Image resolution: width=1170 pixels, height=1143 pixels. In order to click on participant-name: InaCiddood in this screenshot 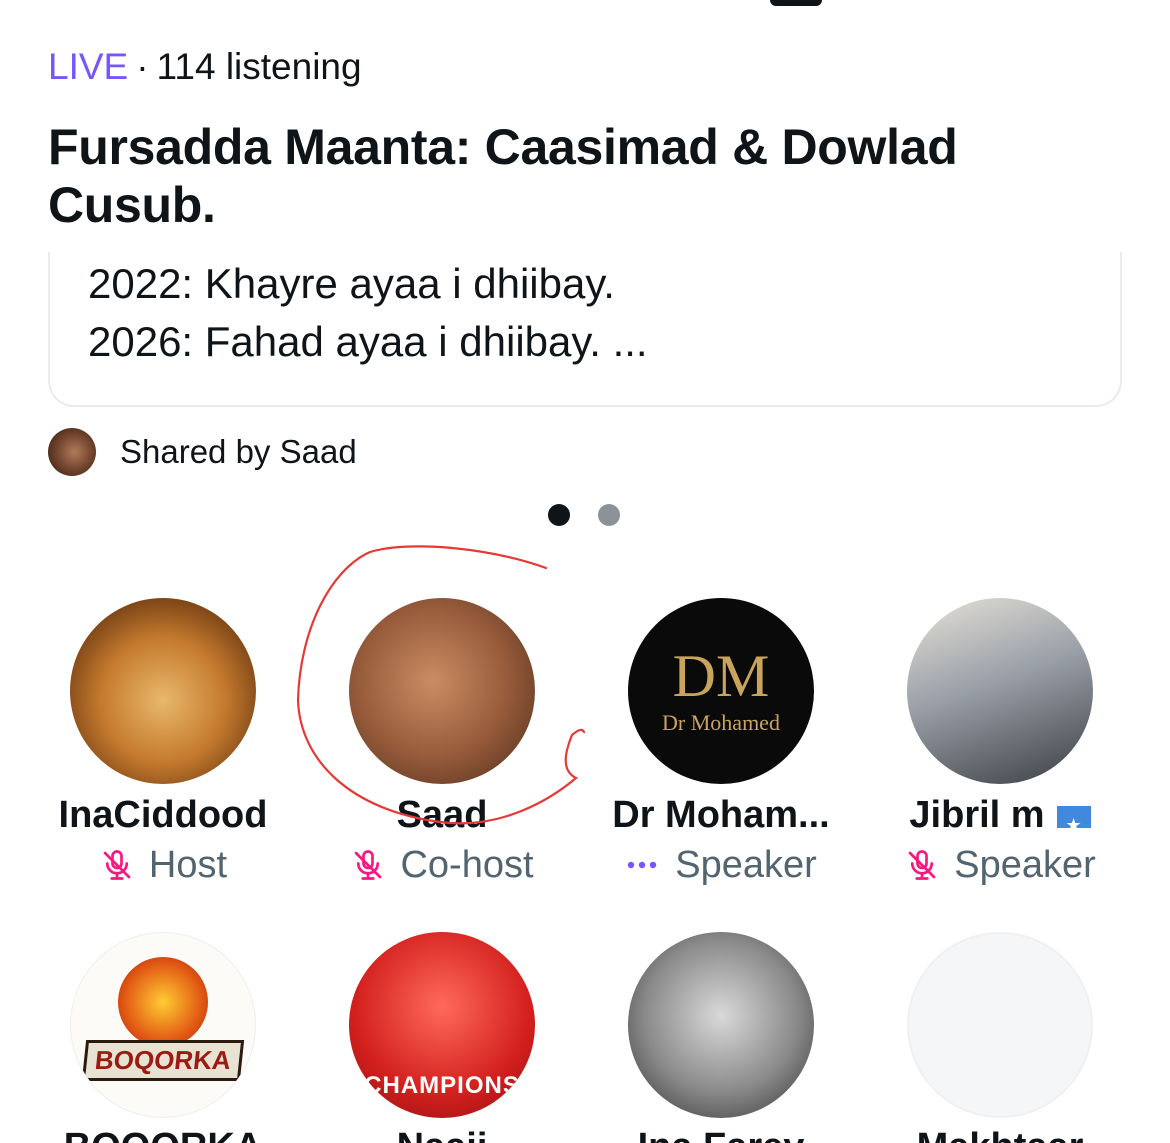, I will do `click(163, 815)`.